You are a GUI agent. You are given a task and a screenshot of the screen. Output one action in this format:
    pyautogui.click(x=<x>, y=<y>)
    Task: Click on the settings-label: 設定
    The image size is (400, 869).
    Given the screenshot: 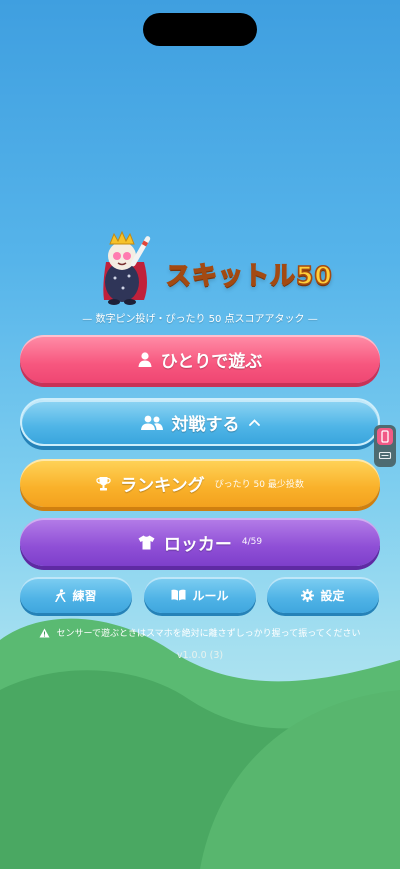 What is the action you would take?
    pyautogui.click(x=332, y=595)
    